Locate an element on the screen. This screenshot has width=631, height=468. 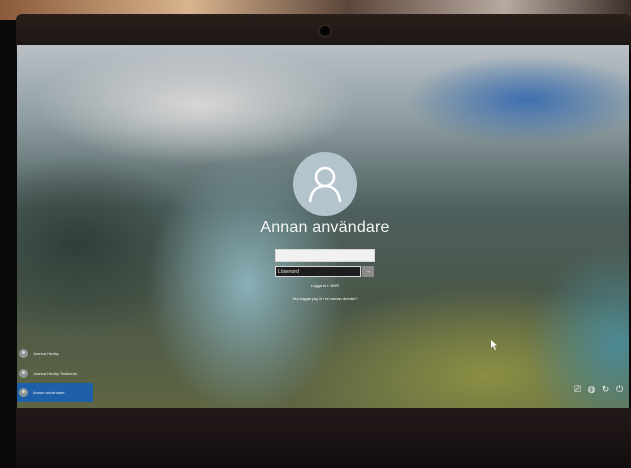
webcam is located at coordinates (325, 31).